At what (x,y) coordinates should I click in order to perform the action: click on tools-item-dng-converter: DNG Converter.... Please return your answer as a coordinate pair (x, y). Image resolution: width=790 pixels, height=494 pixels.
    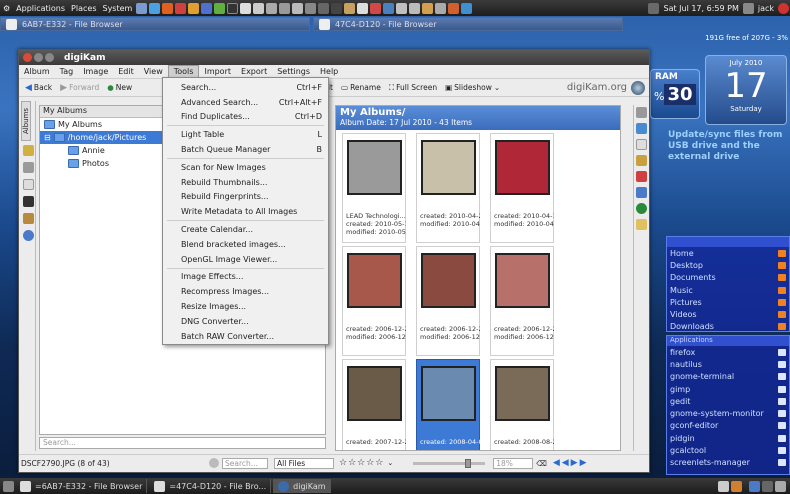
    Looking at the image, I should click on (245, 321).